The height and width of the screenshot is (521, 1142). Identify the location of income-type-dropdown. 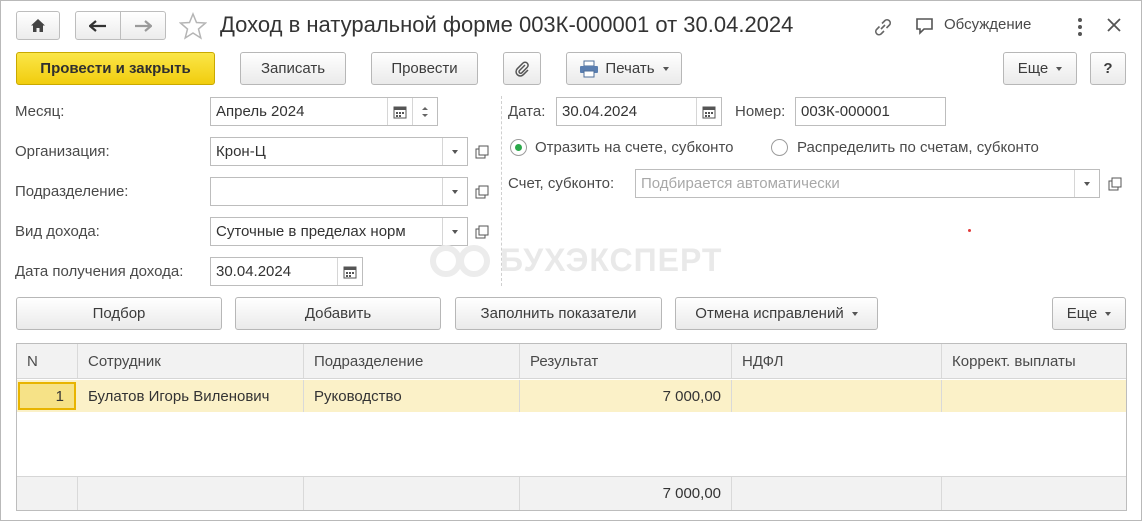
(454, 231).